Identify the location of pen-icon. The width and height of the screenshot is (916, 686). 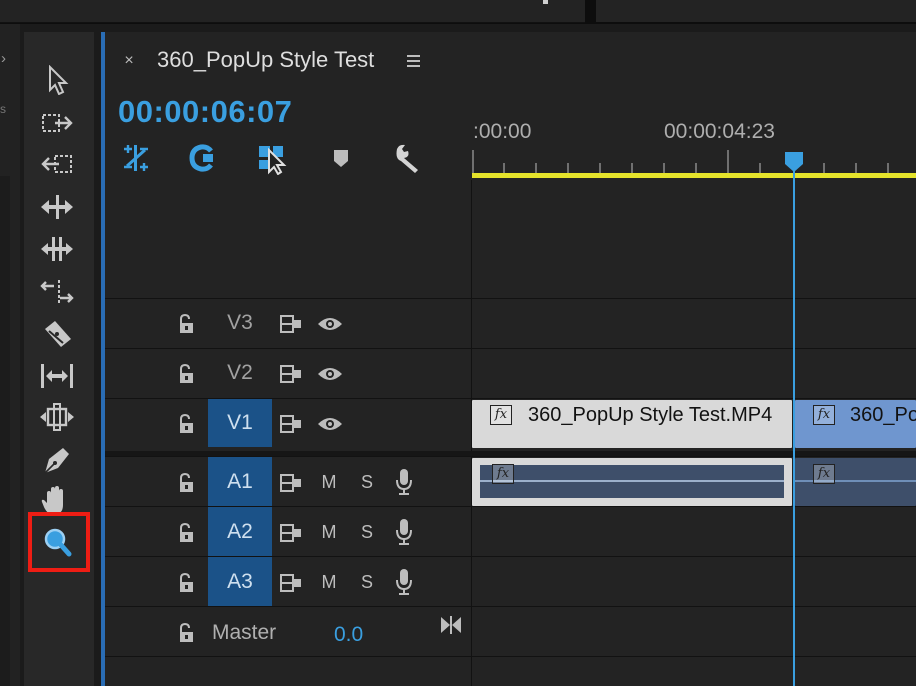
(56, 461).